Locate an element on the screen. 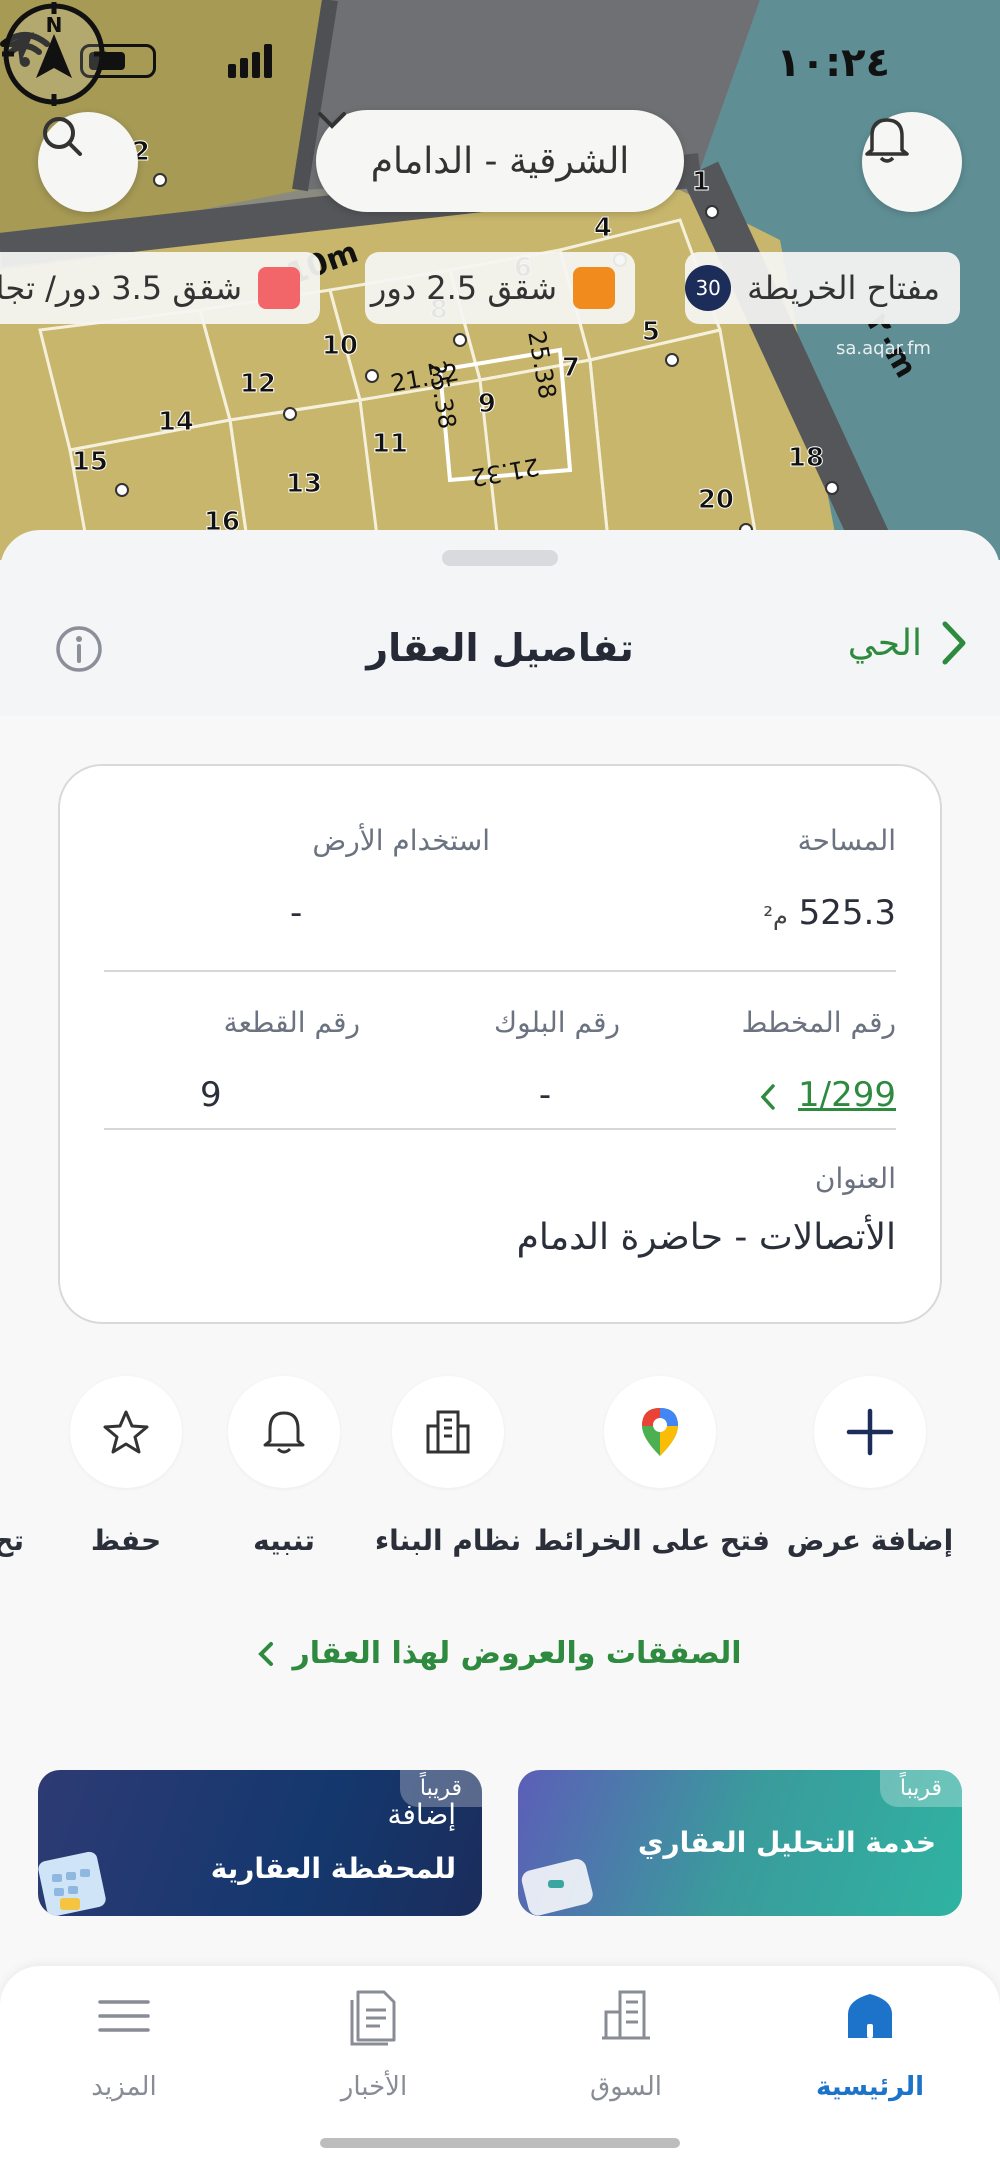 The height and width of the screenshot is (2162, 1000). tab-news: الأخبار is located at coordinates (374, 2044).